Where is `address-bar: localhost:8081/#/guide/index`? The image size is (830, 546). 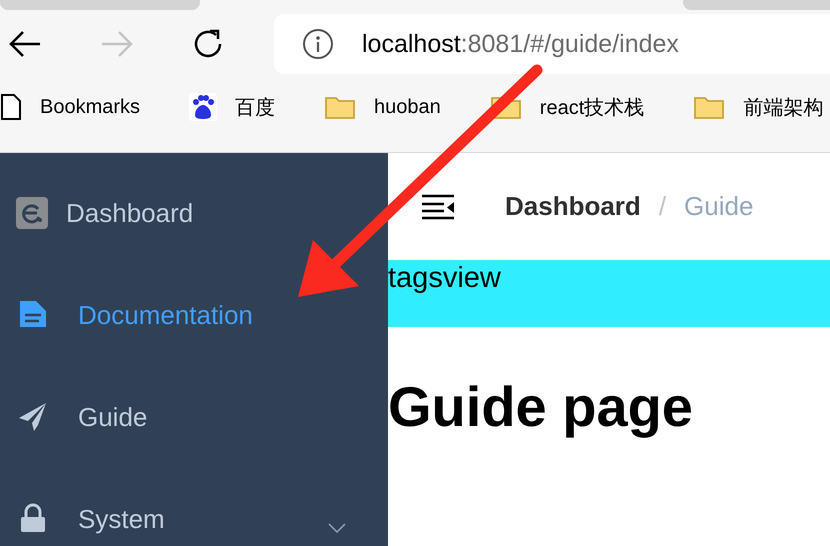
address-bar: localhost:8081/#/guide/index is located at coordinates (552, 44).